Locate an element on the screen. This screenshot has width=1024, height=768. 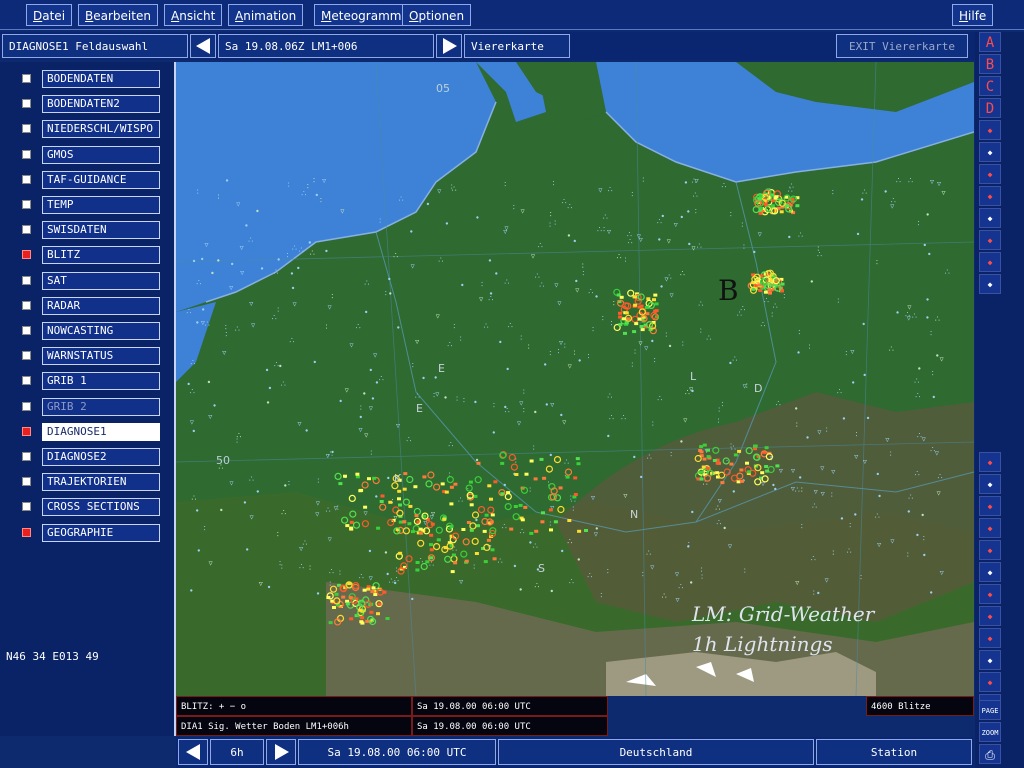
print-icon: ⎙ is located at coordinates (990, 754).